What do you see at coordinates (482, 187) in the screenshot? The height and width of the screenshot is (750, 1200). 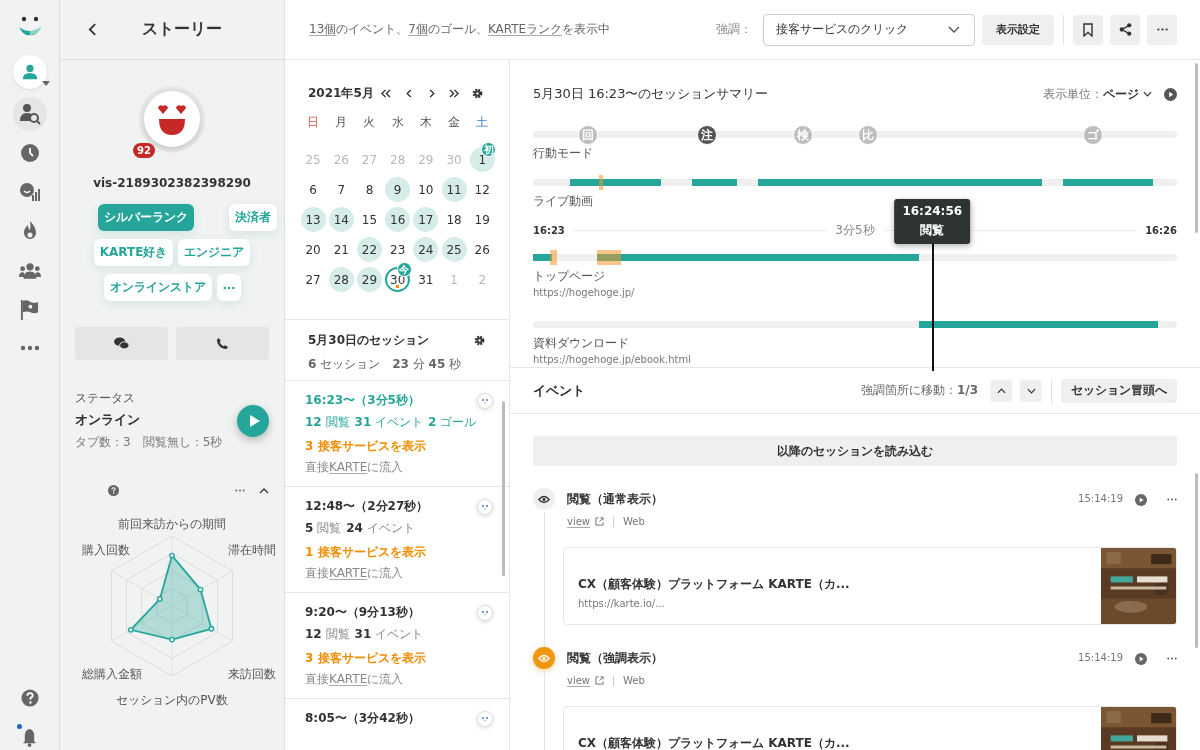 I see `calendar-day: 12` at bounding box center [482, 187].